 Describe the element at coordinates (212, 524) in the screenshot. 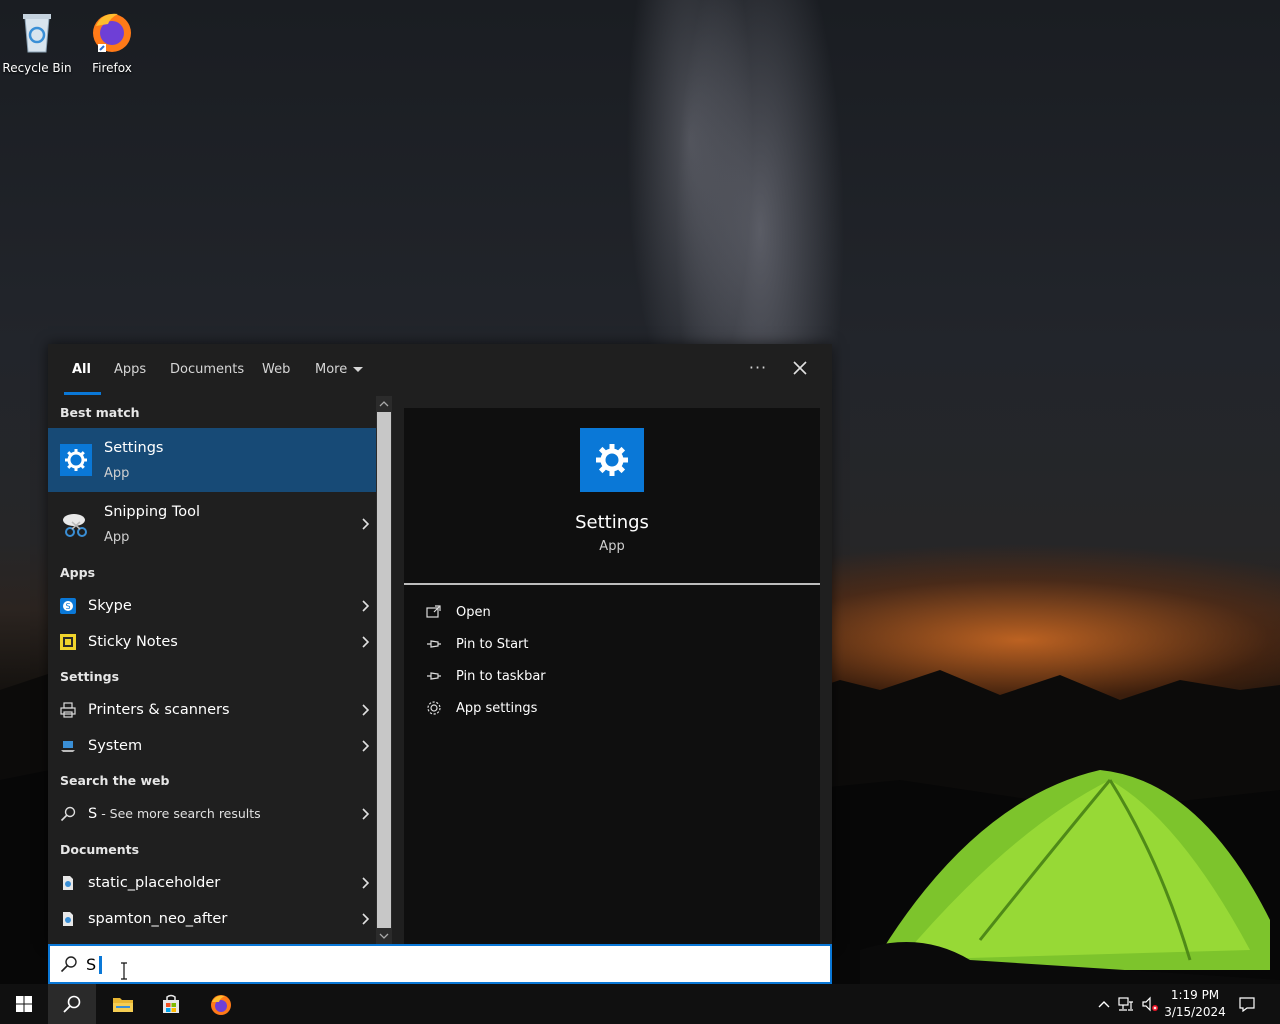

I see `result-snipping-tool: Snipping Tool App` at that location.